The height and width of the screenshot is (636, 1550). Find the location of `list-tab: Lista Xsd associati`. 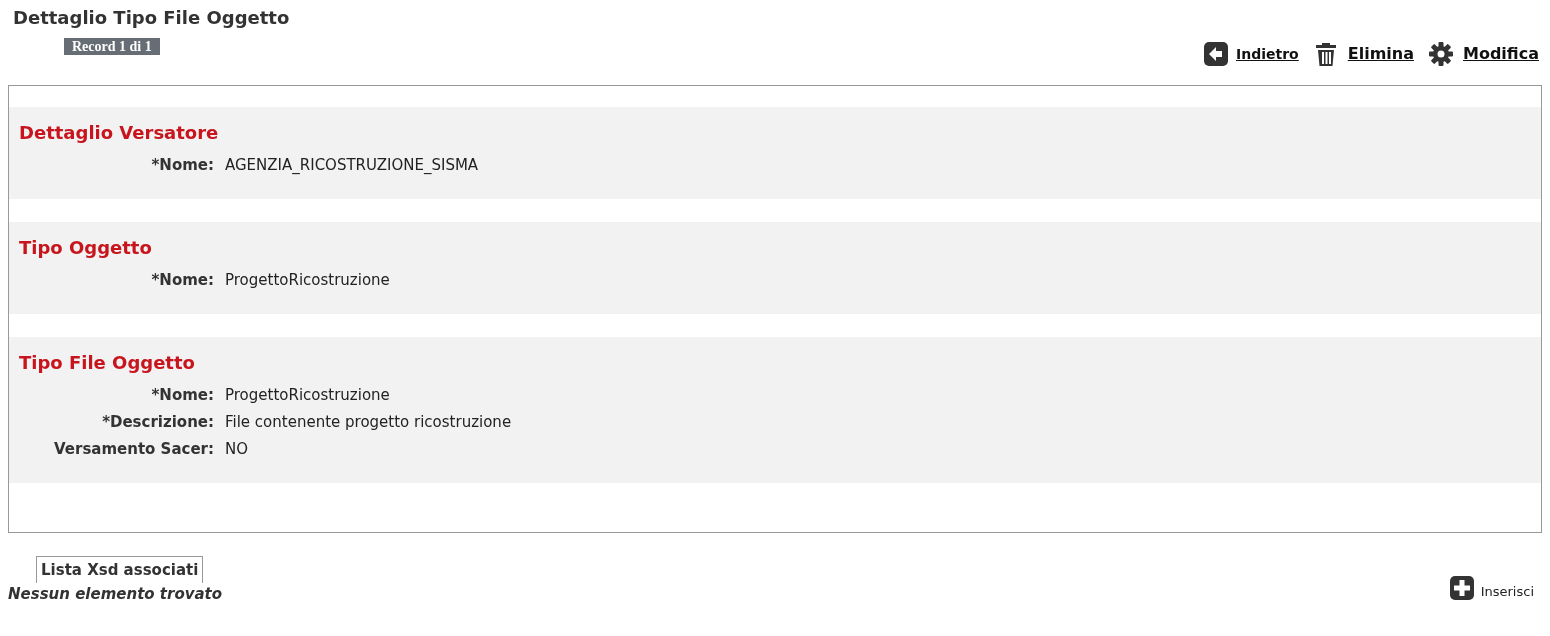

list-tab: Lista Xsd associati is located at coordinates (120, 569).